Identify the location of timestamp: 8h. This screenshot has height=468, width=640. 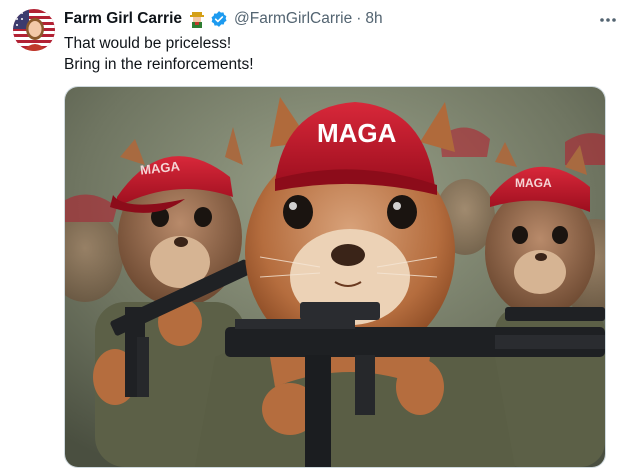
(373, 19).